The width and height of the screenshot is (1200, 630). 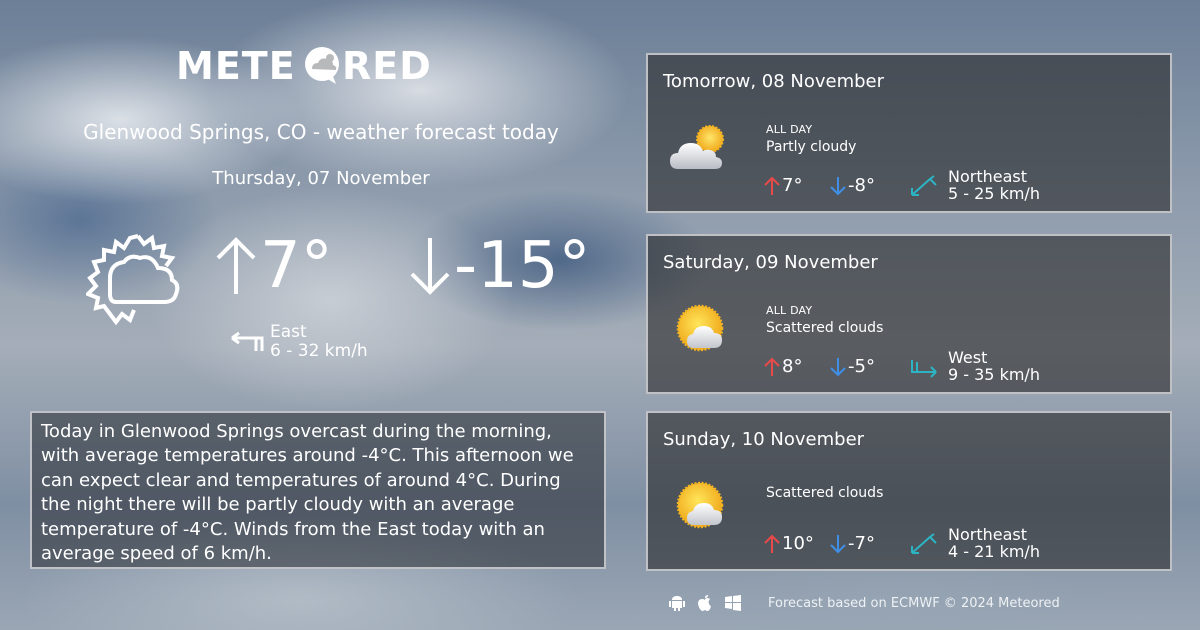 What do you see at coordinates (322, 65) in the screenshot?
I see `logo-cloud-bubble-icon` at bounding box center [322, 65].